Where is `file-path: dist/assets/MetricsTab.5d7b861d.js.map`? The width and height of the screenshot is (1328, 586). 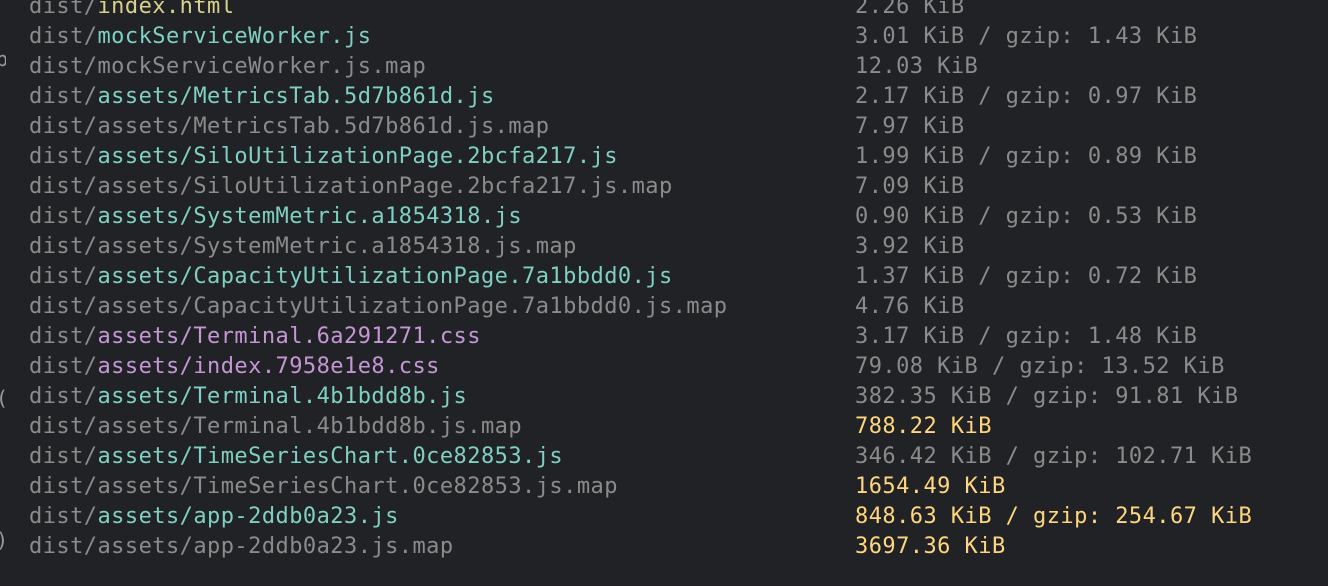
file-path: dist/assets/MetricsTab.5d7b861d.js.map is located at coordinates (289, 127).